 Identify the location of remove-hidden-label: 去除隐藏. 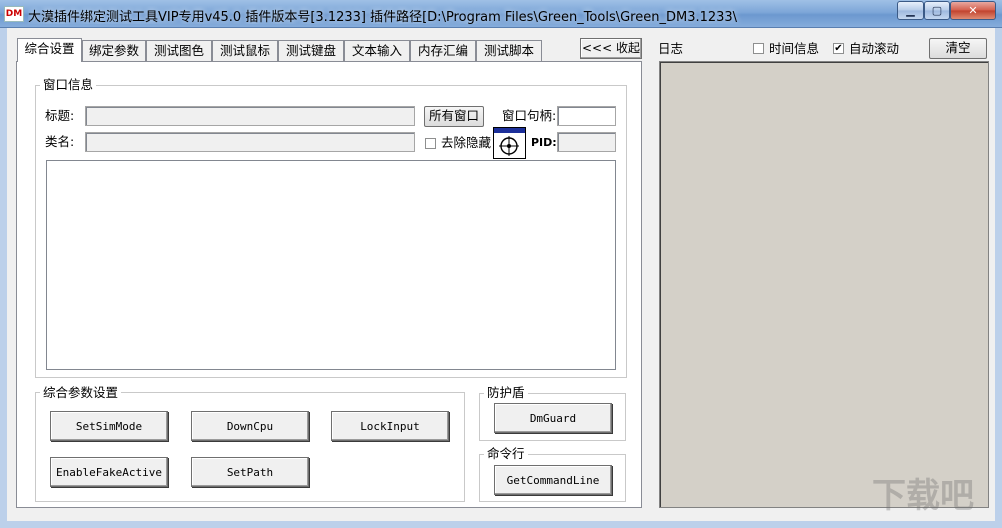
(466, 142).